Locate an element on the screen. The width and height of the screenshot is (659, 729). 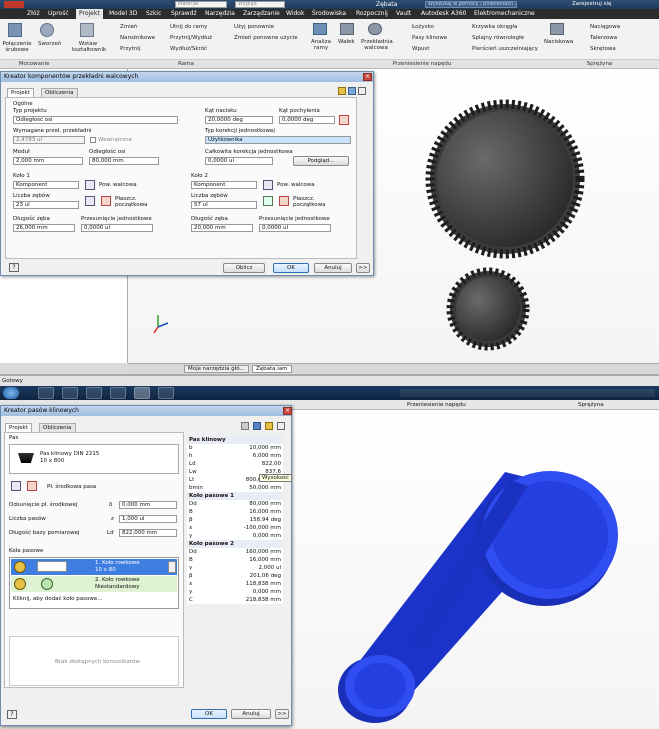
shaft-icon is located at coordinates (347, 29).